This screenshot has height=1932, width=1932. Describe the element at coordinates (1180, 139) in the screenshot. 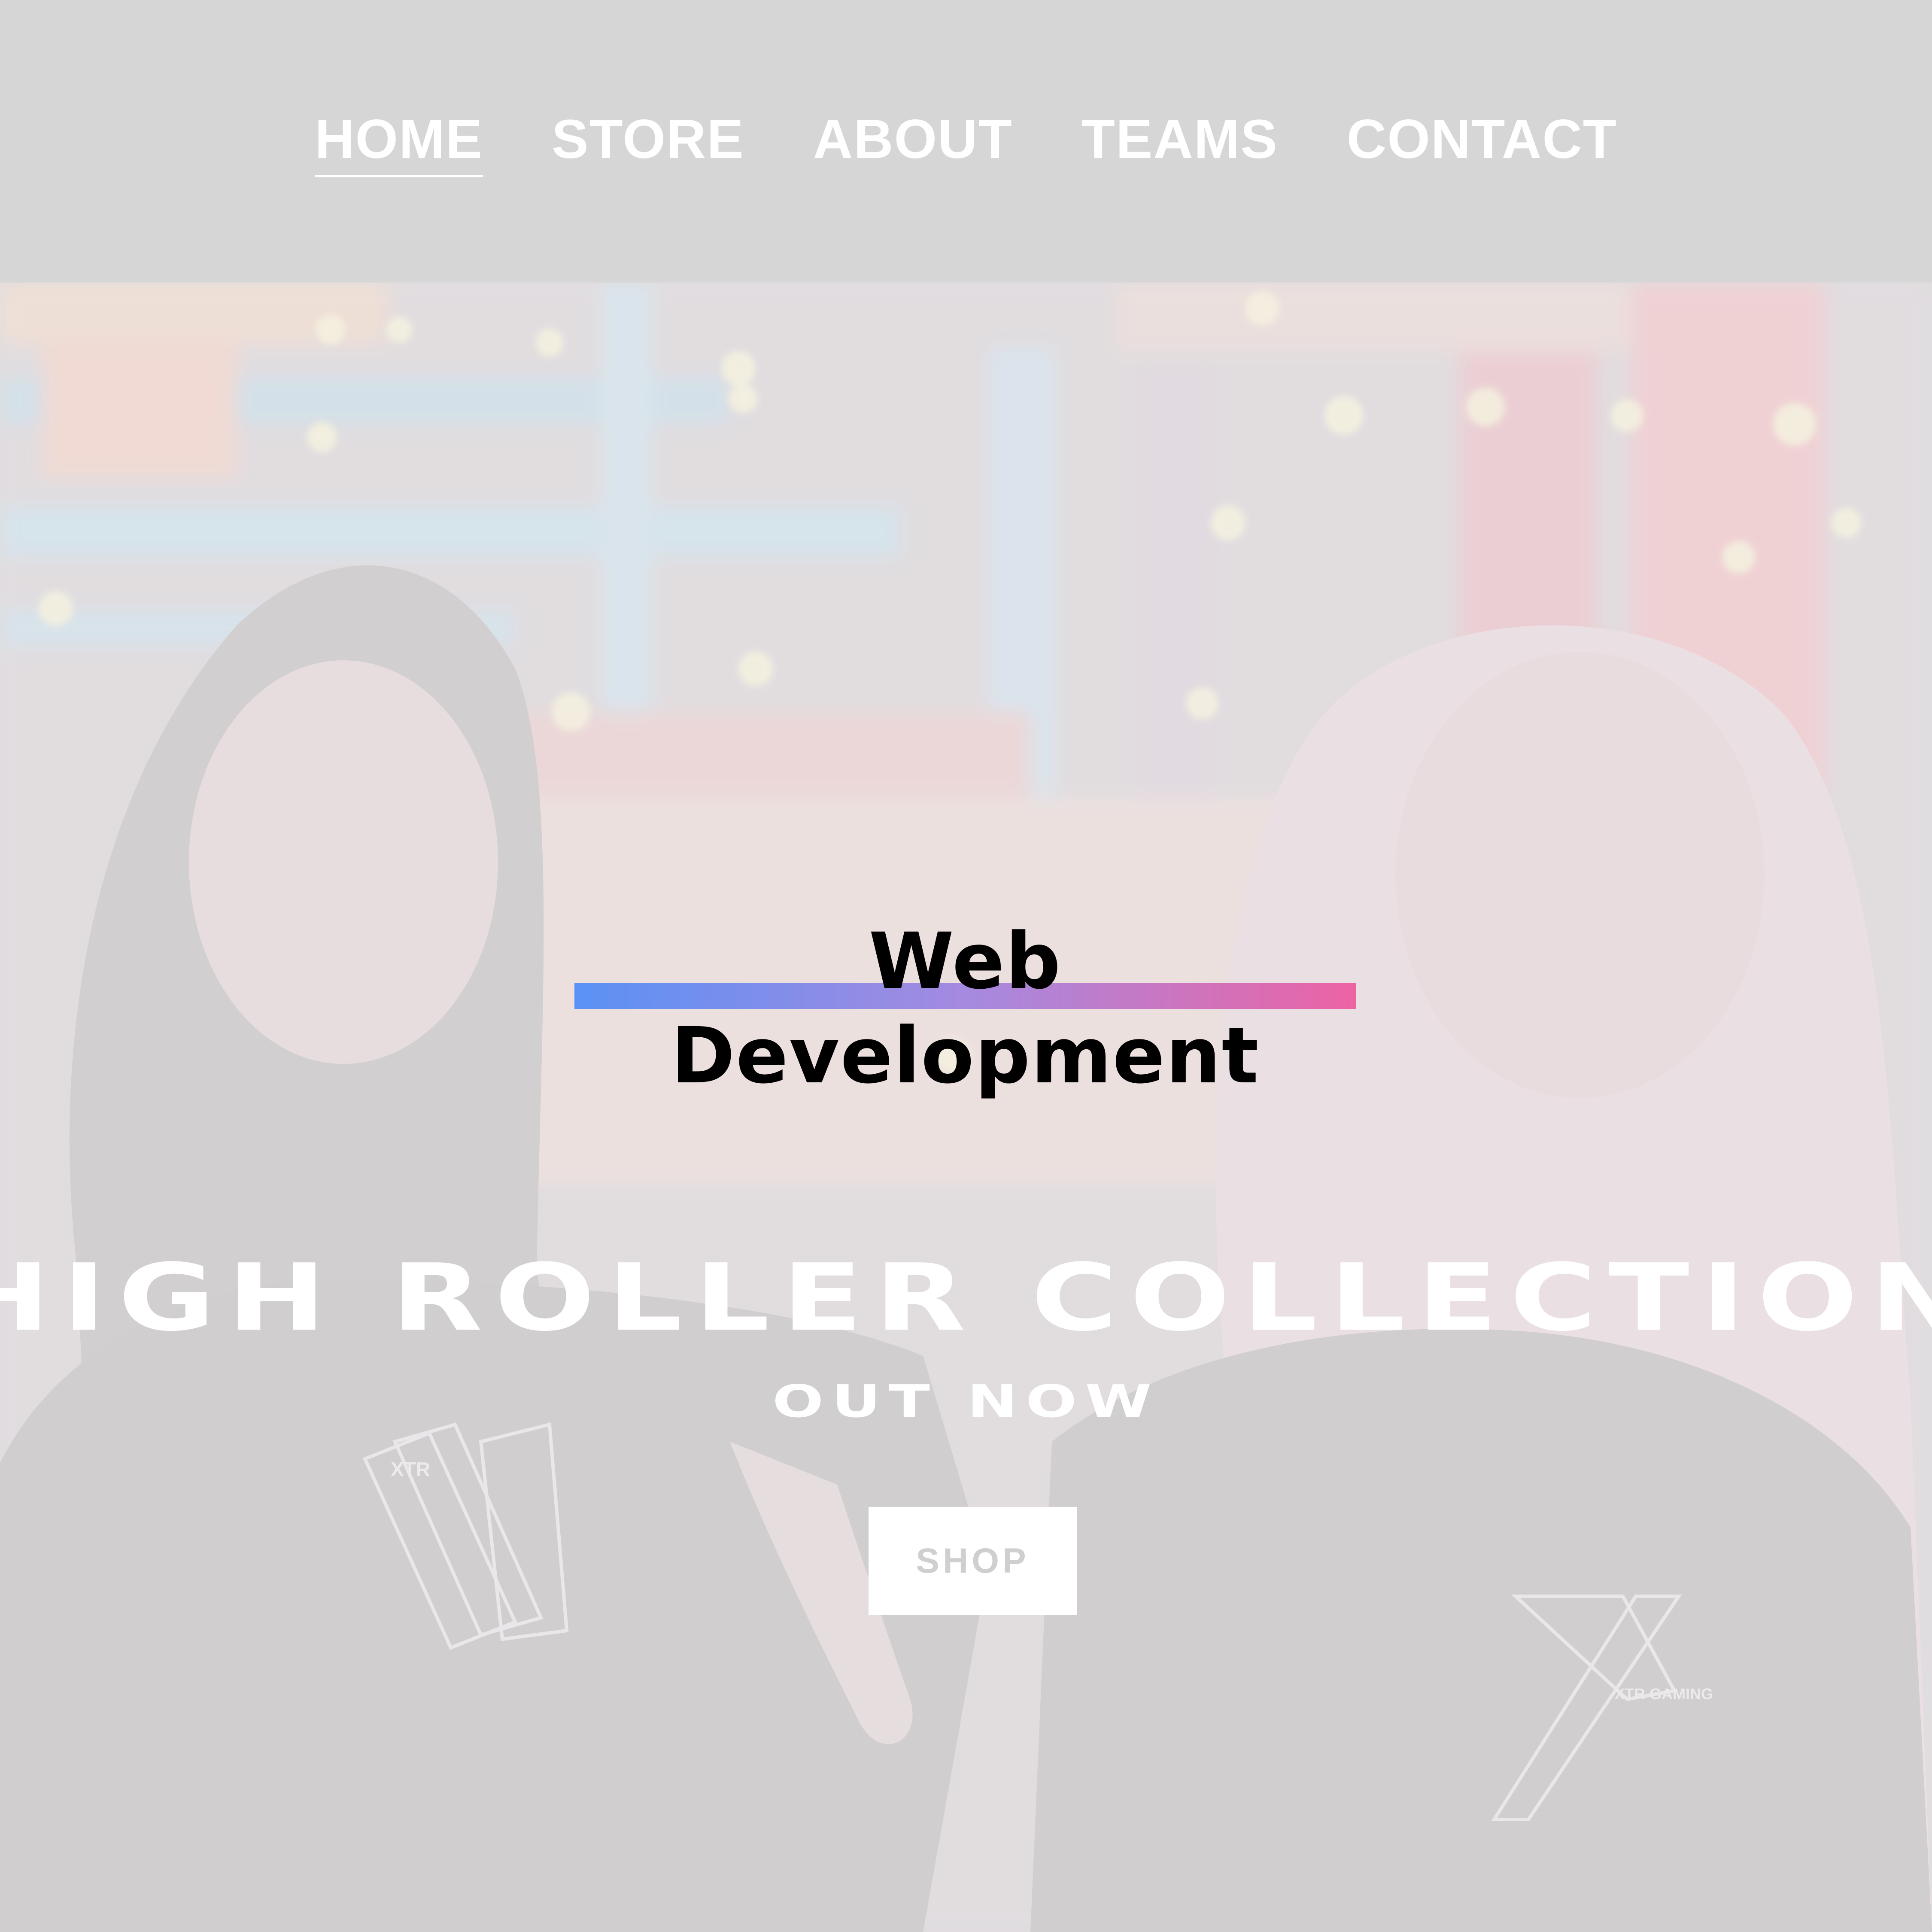

I see `nav-teams: TEAMS` at that location.